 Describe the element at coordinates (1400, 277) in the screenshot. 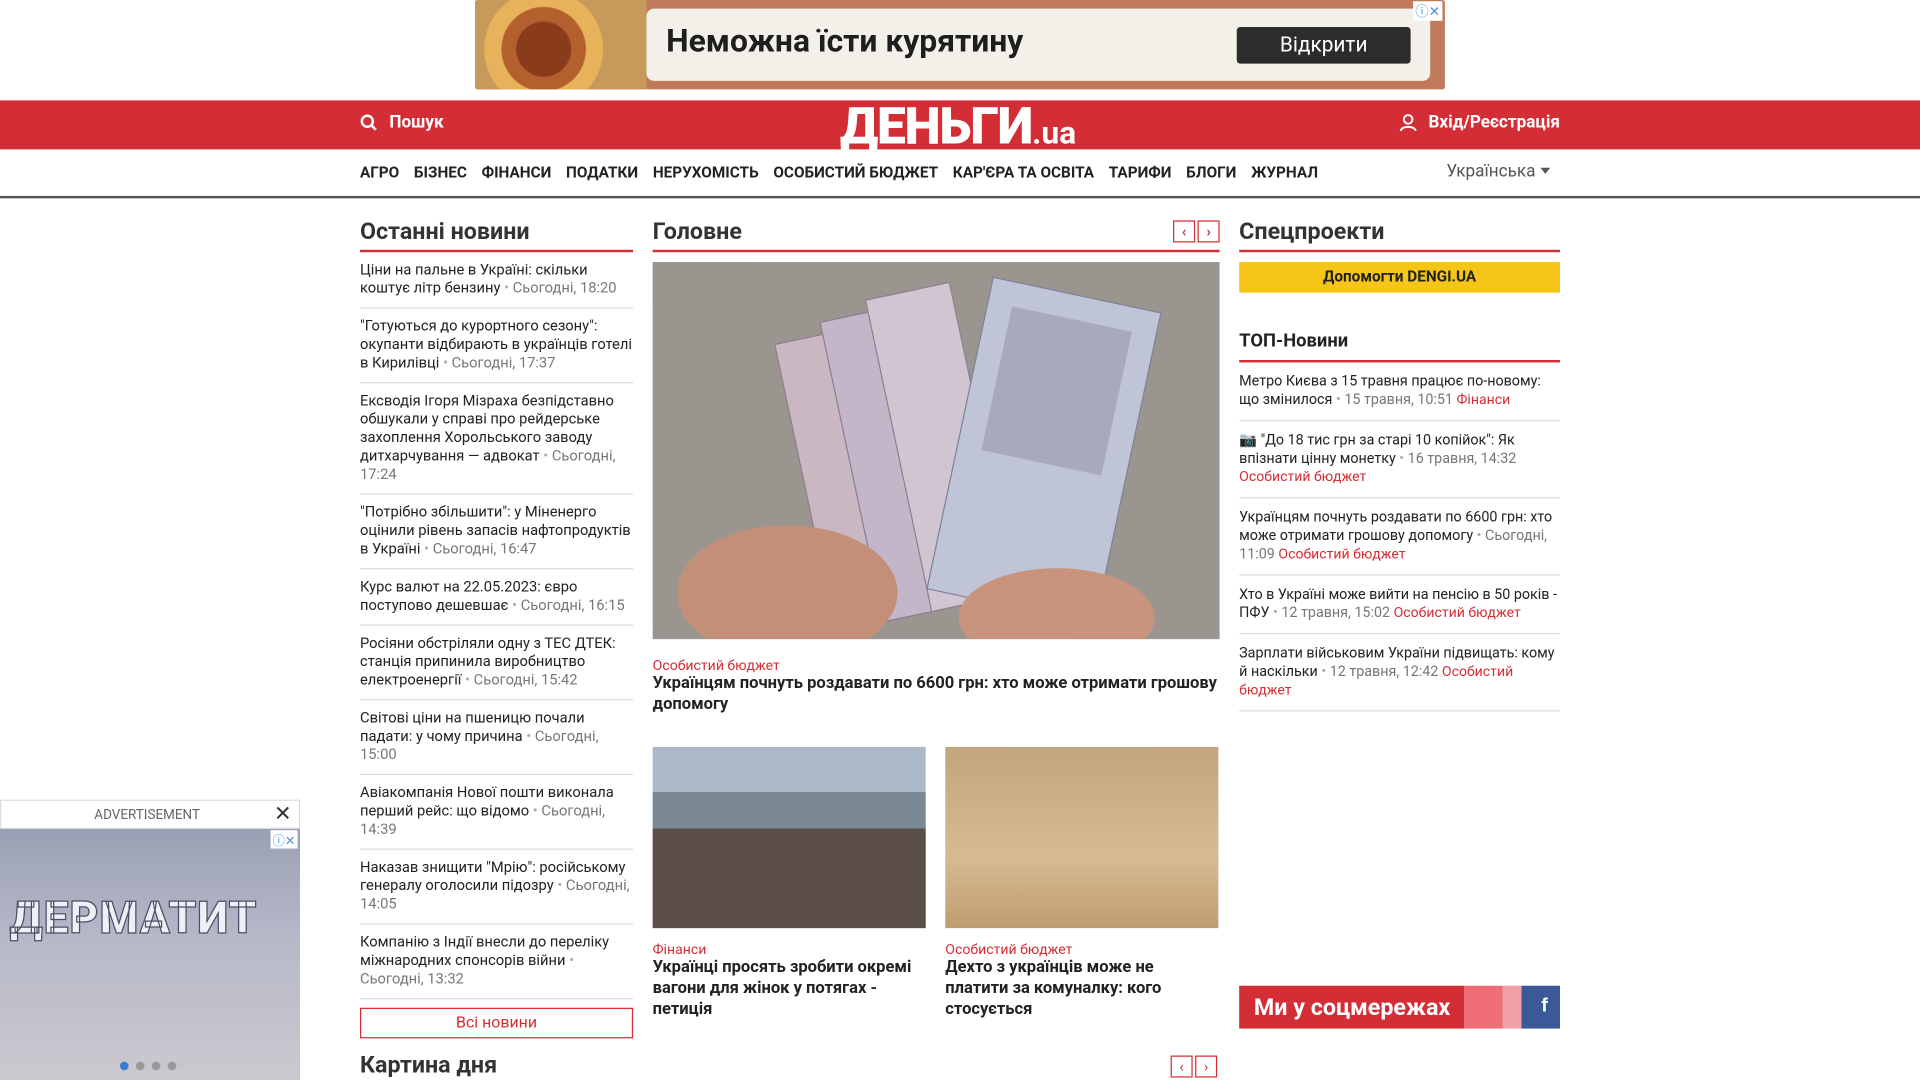

I see `help-dengi-button: Допомогти DENGI.UA` at that location.